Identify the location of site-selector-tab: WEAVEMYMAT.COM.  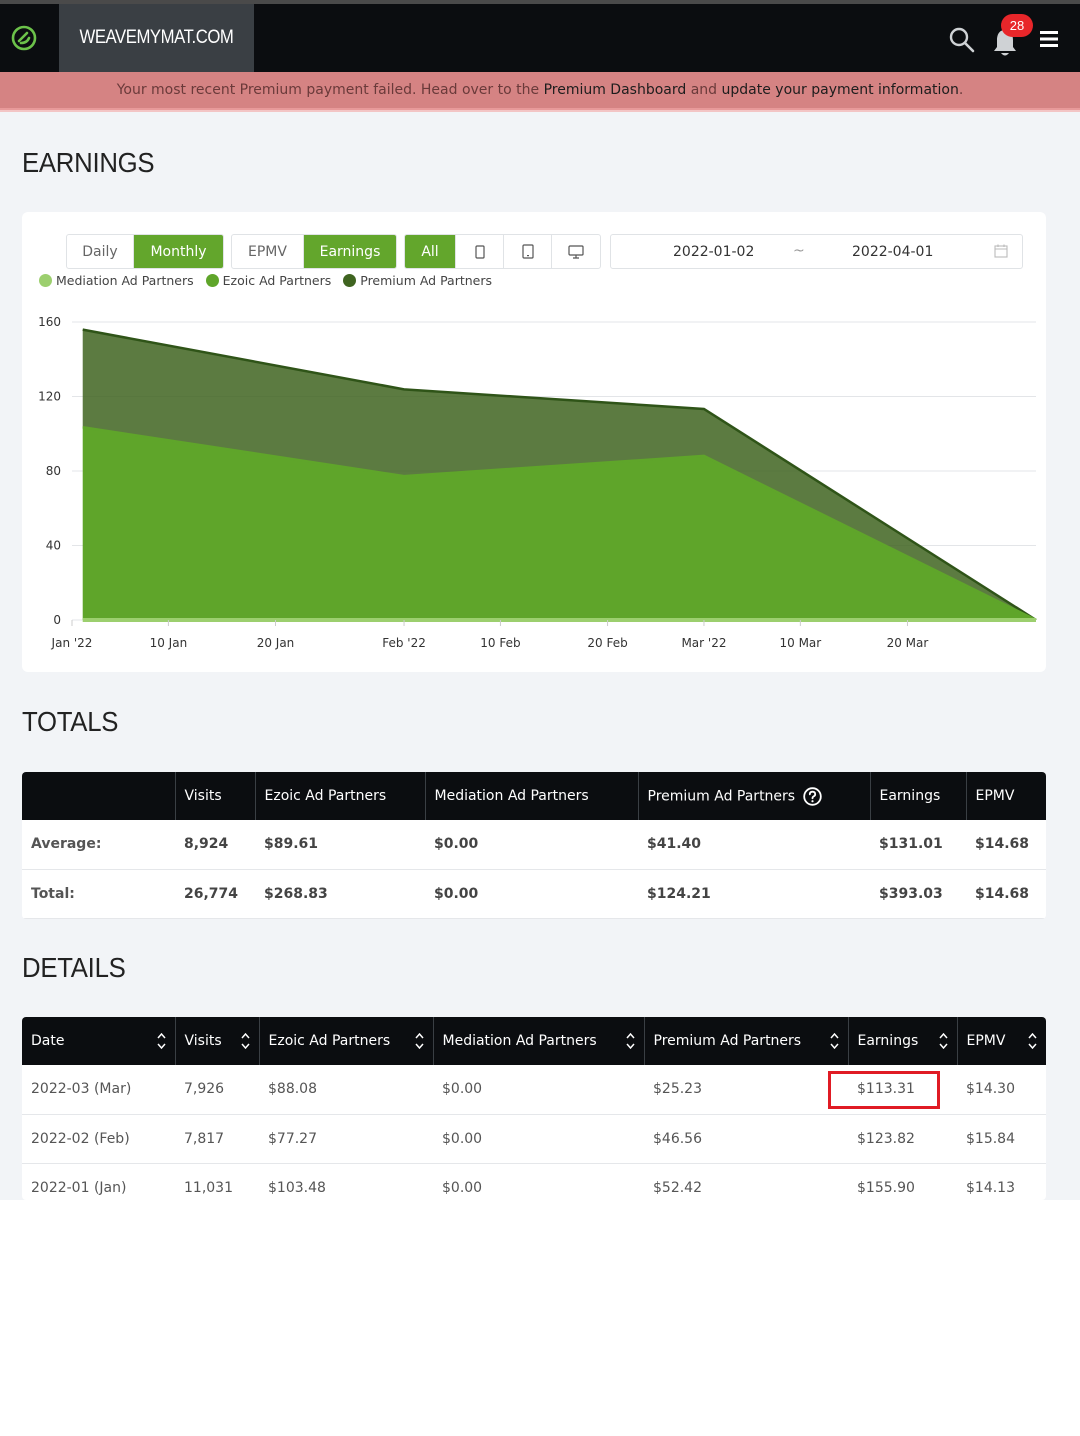
(156, 38).